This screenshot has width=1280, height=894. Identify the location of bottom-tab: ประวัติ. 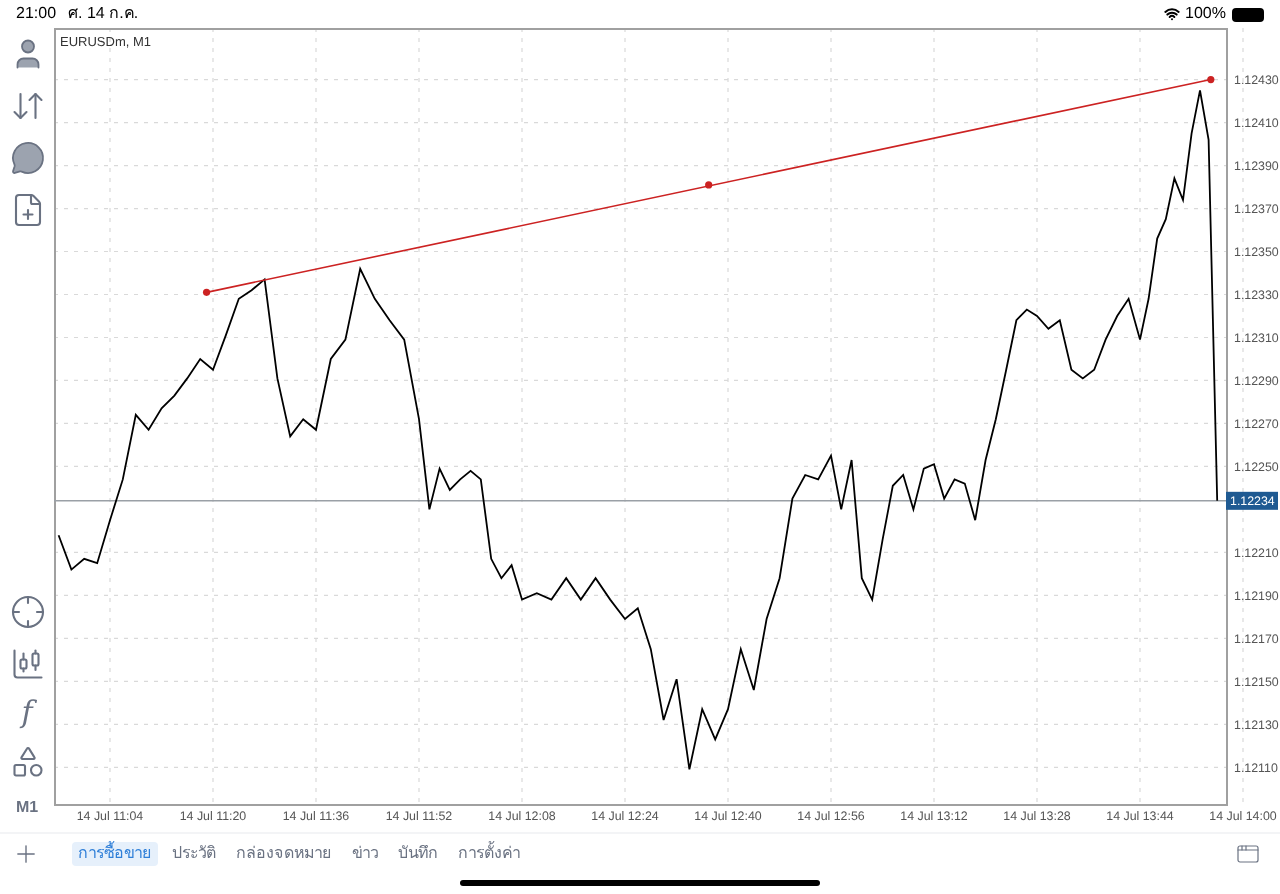
(194, 853).